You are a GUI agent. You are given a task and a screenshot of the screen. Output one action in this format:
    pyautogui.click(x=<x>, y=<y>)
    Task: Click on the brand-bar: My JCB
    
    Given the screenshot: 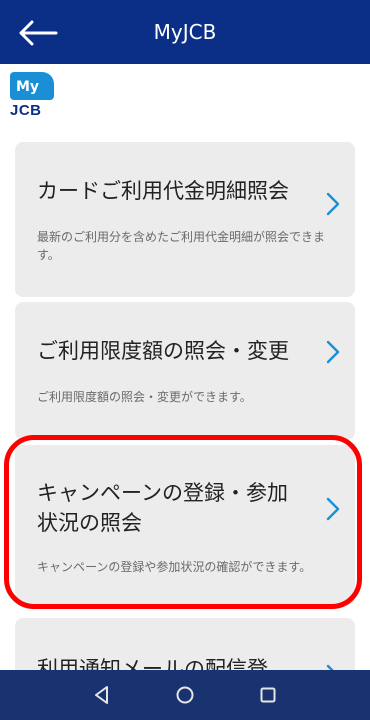 What is the action you would take?
    pyautogui.click(x=185, y=97)
    